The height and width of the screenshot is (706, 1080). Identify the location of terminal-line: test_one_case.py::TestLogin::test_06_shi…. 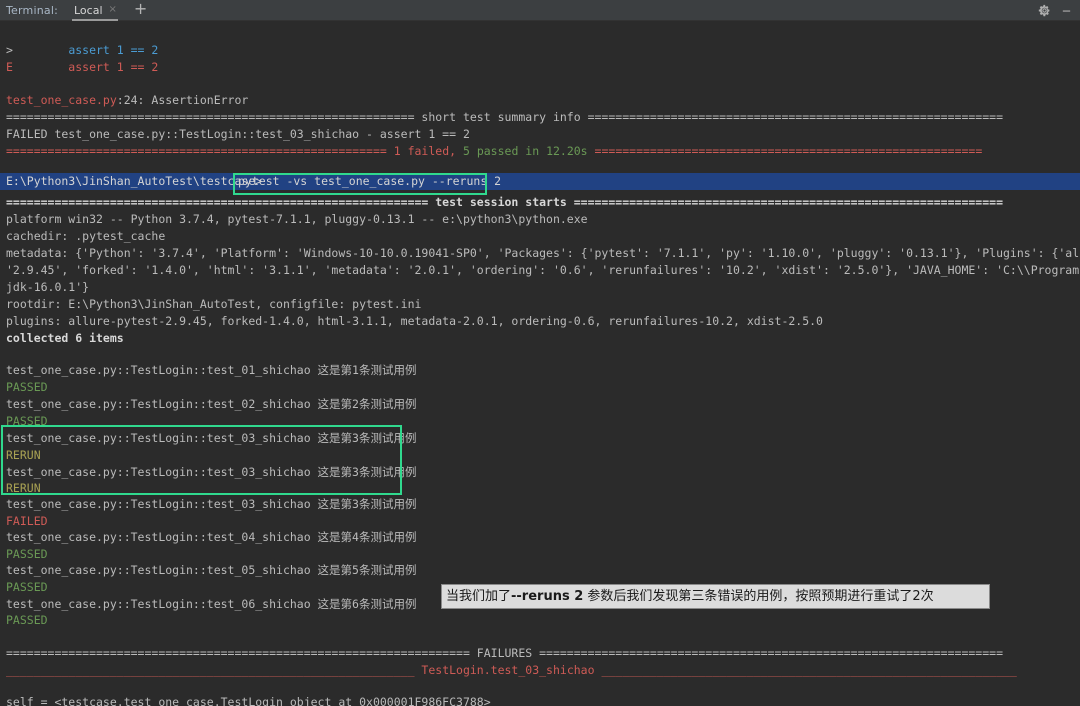
(211, 604).